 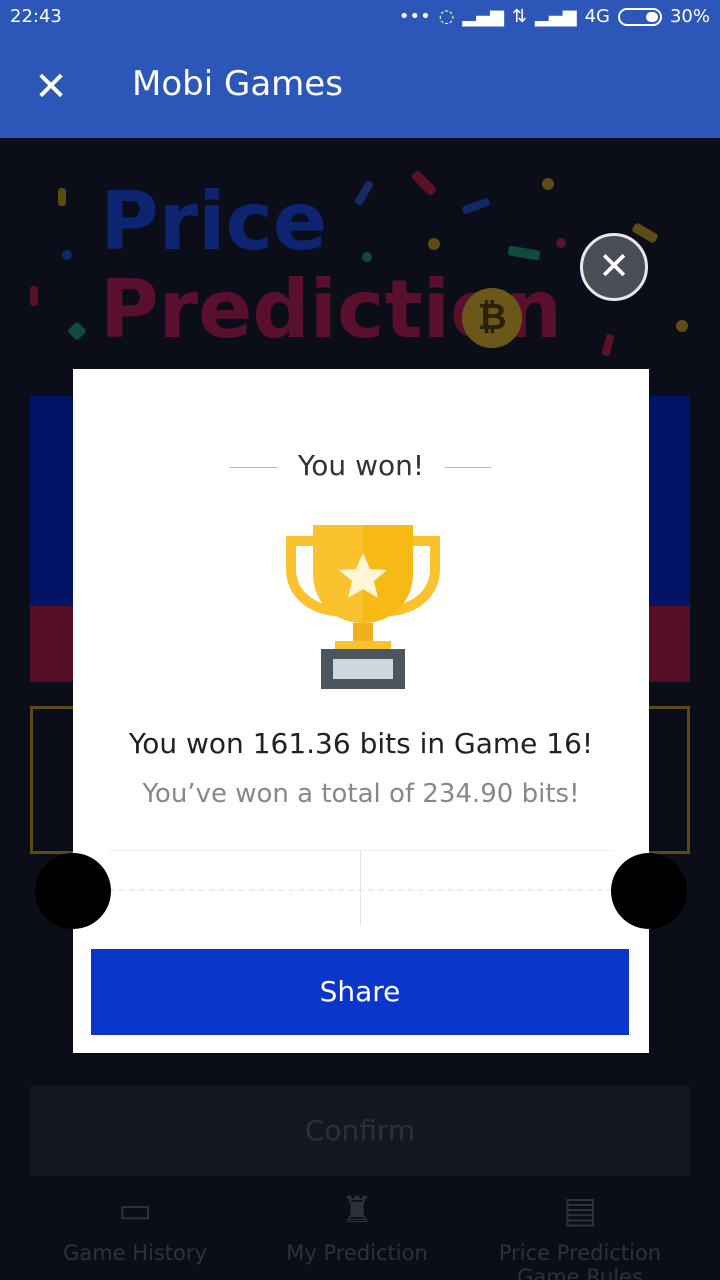 What do you see at coordinates (360, 1131) in the screenshot?
I see `confirm-button: Confirm` at bounding box center [360, 1131].